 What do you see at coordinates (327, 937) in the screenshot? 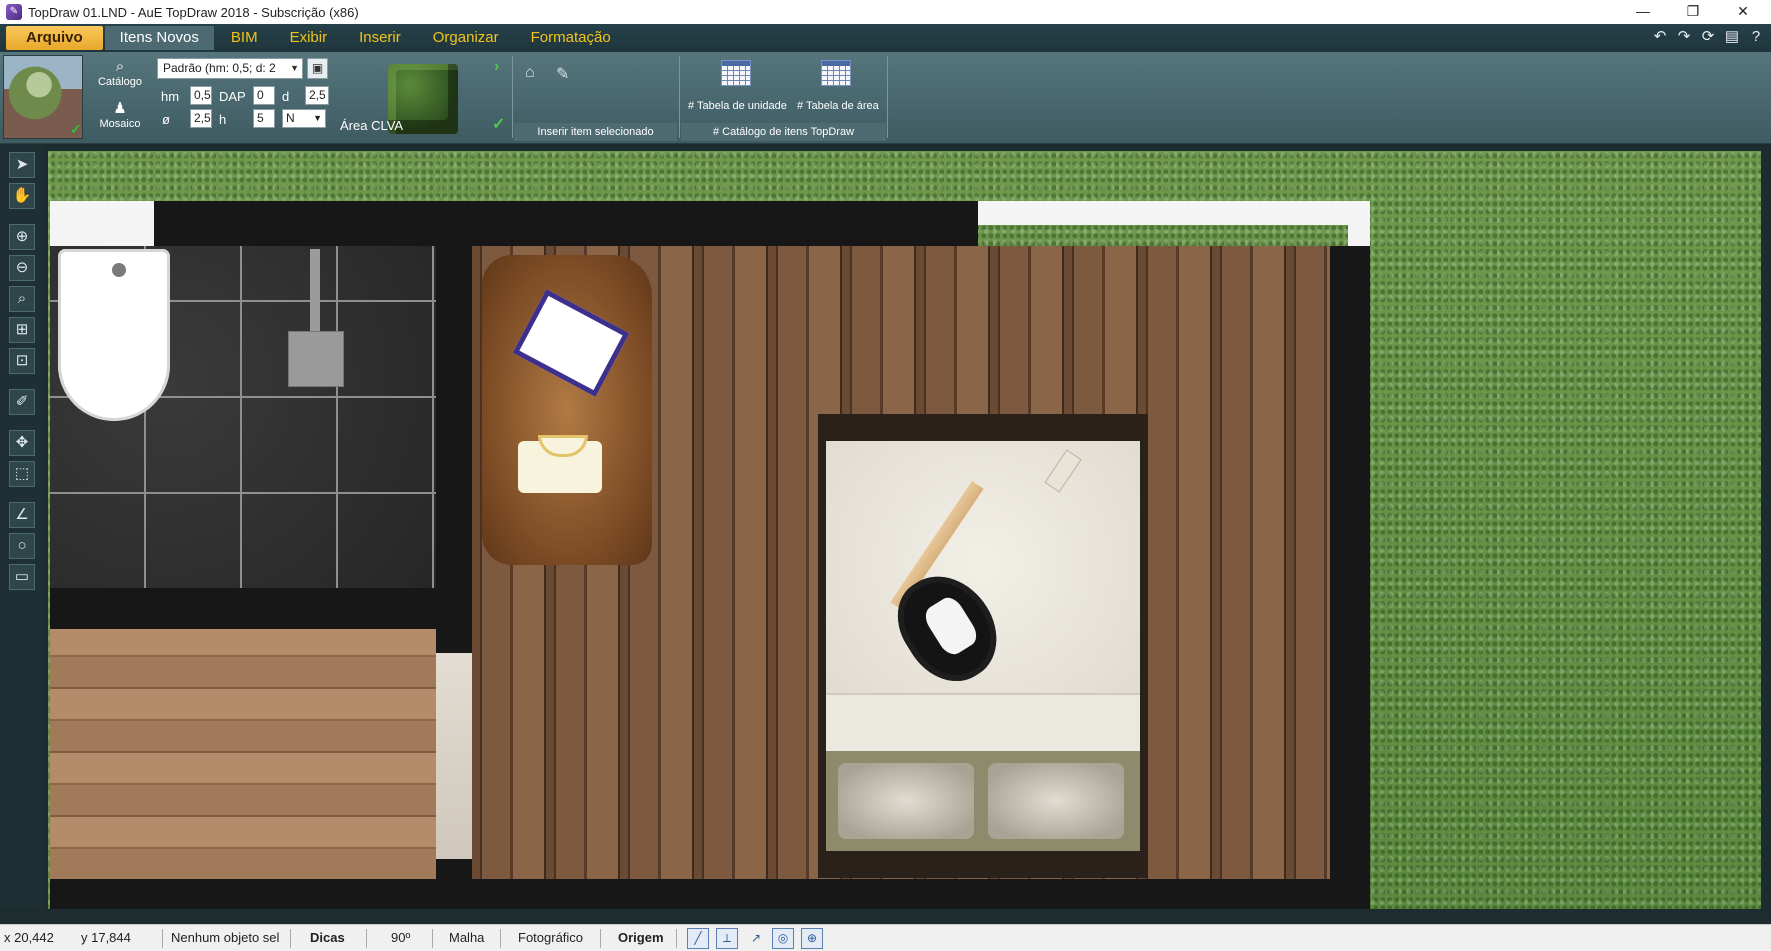
I see `tips-button: Dicas` at bounding box center [327, 937].